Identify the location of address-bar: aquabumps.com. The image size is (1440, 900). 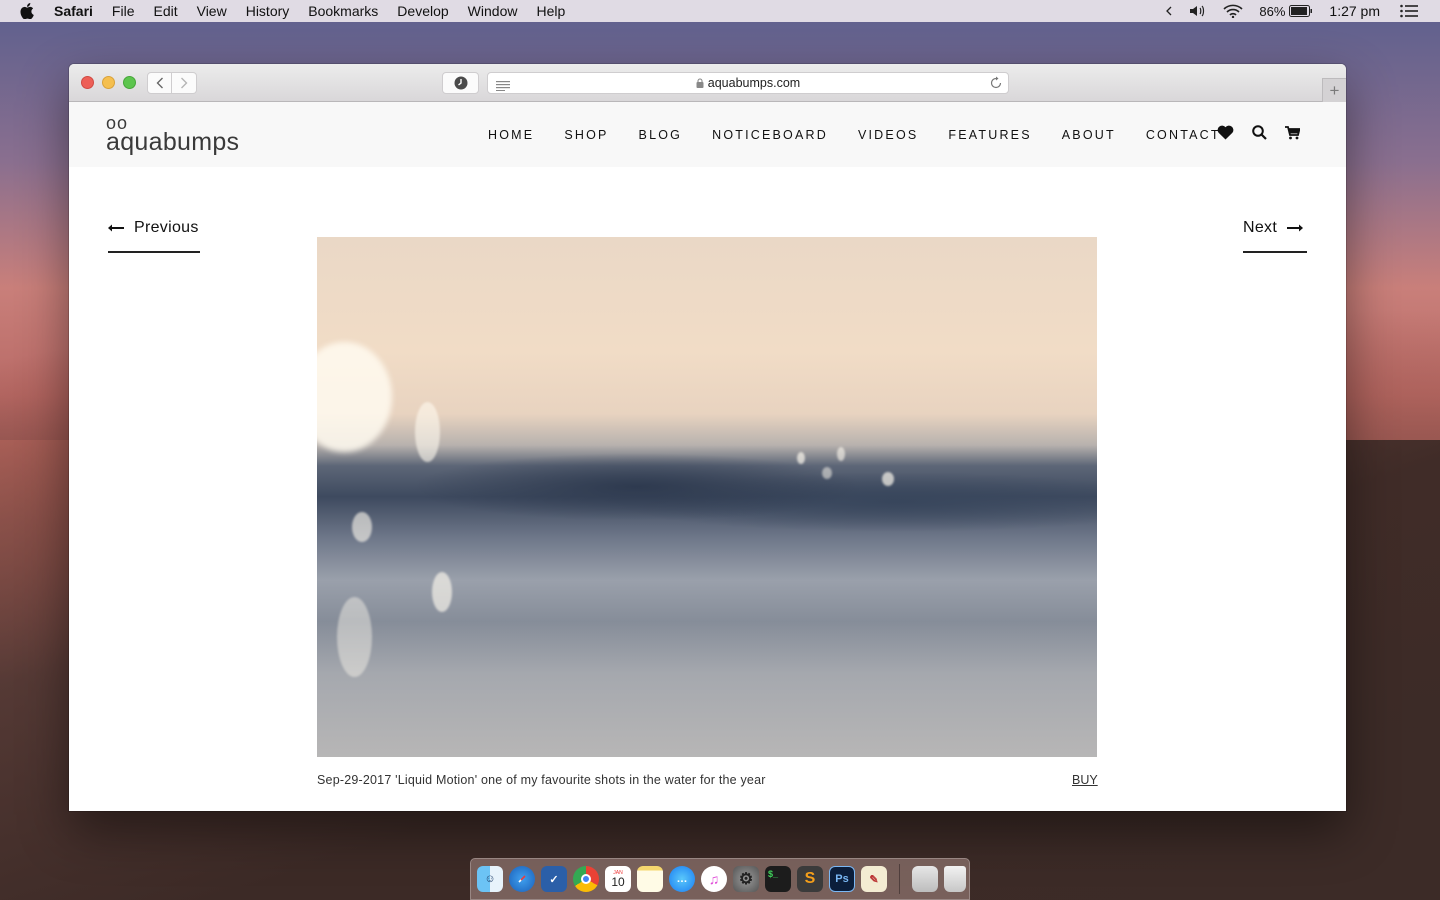
(748, 83).